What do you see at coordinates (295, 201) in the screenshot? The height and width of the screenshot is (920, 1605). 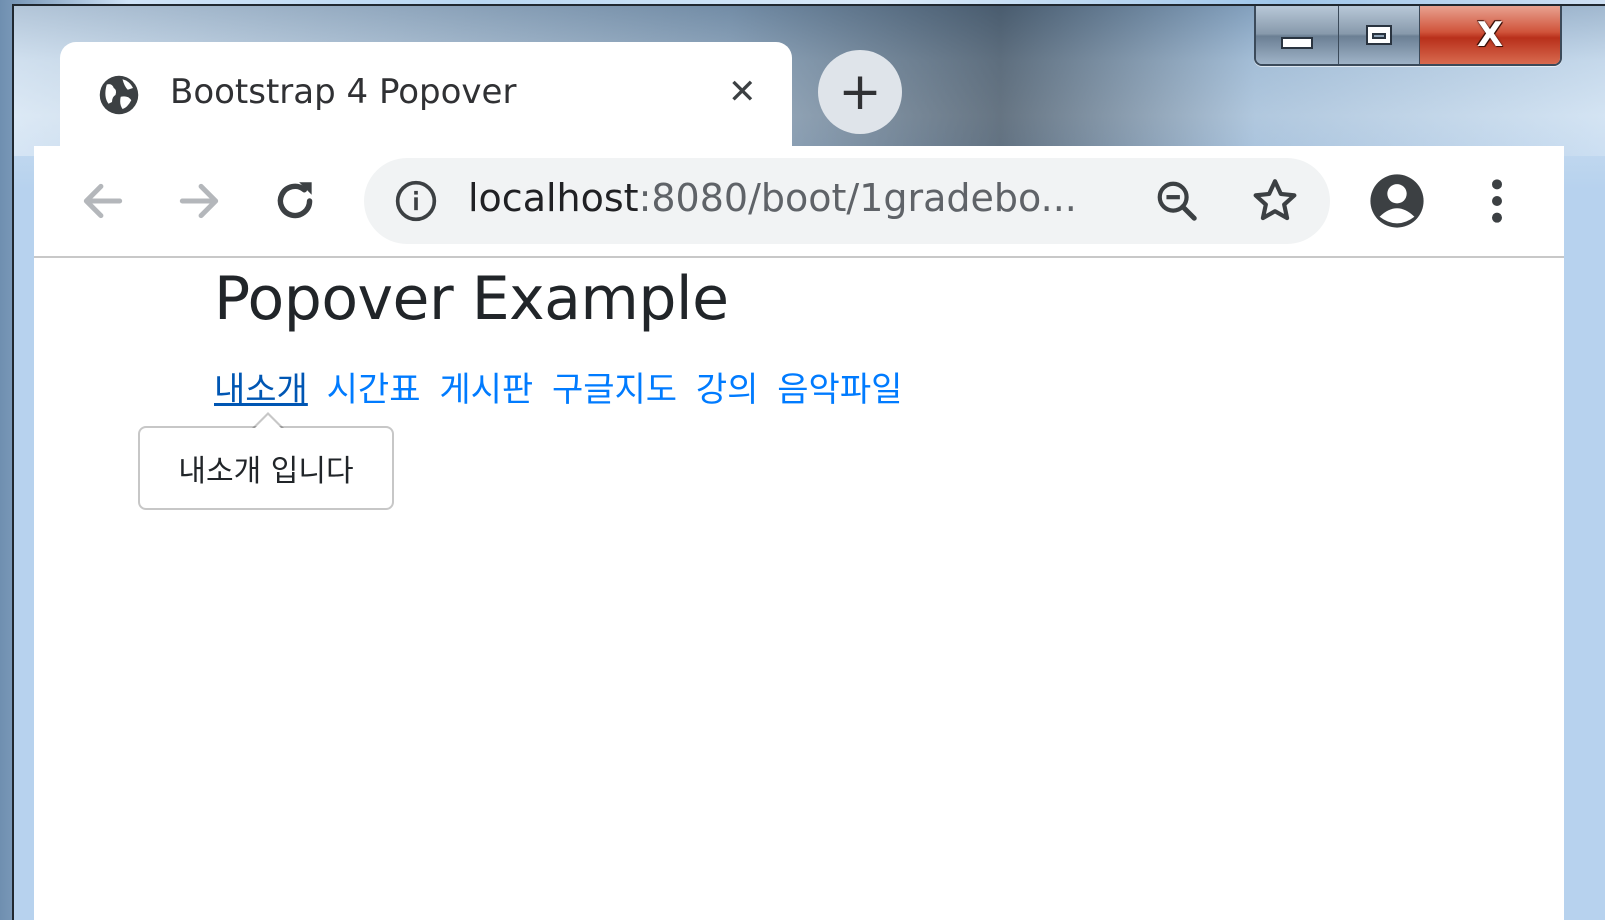 I see `reload-icon` at bounding box center [295, 201].